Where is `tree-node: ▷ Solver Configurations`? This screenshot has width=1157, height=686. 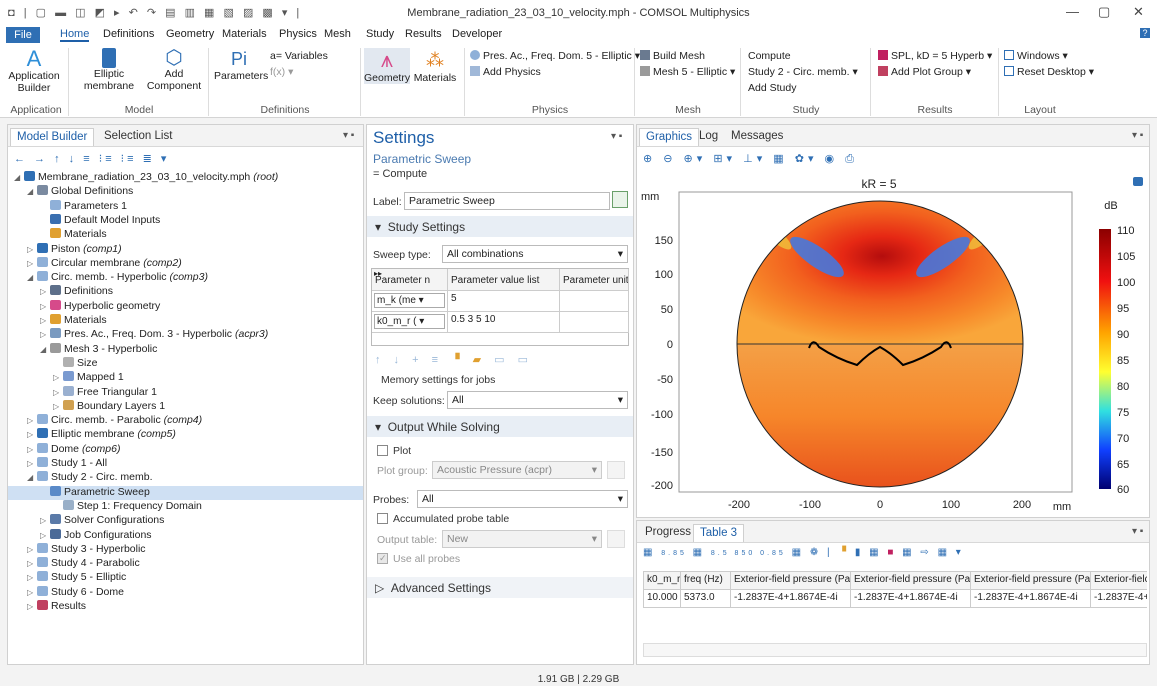 tree-node: ▷ Solver Configurations is located at coordinates (185, 521).